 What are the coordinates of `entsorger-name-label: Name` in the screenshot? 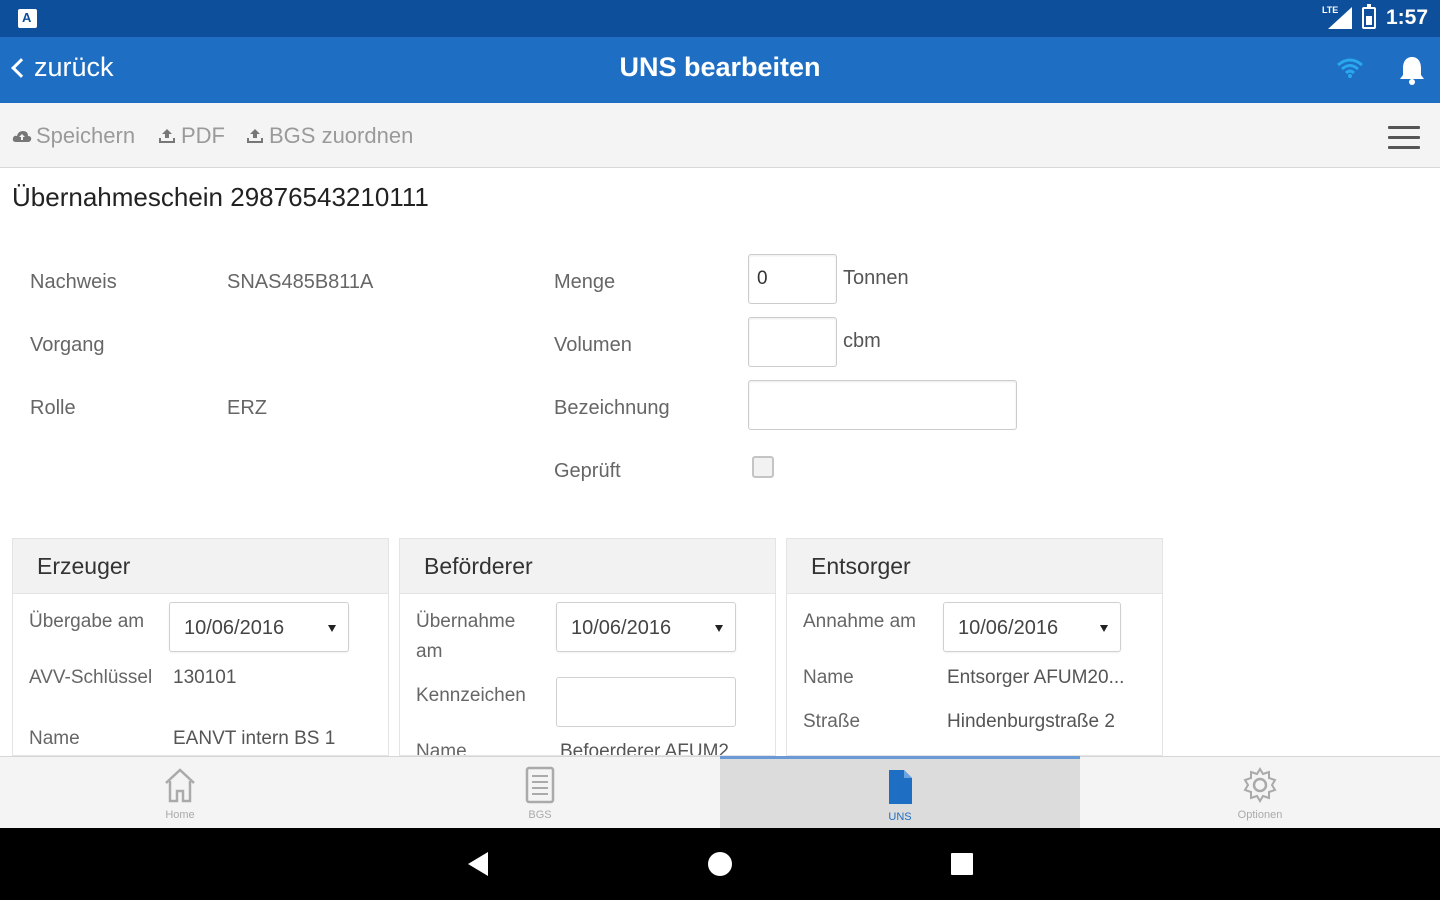 It's located at (828, 677).